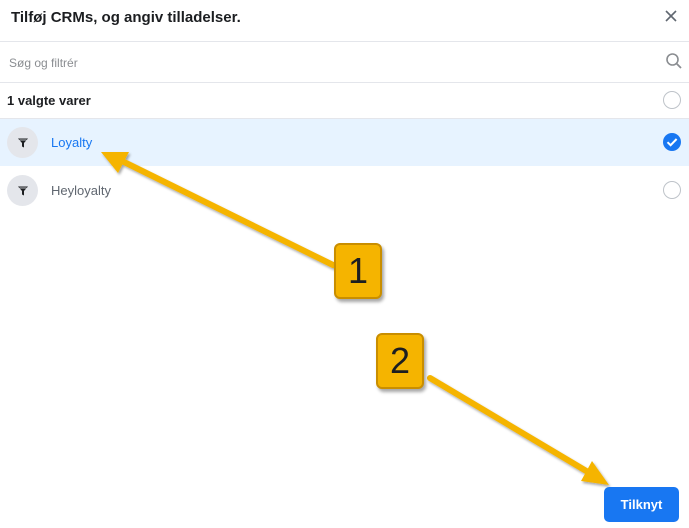 Image resolution: width=689 pixels, height=528 pixels. Describe the element at coordinates (671, 16) in the screenshot. I see `close-icon` at that location.